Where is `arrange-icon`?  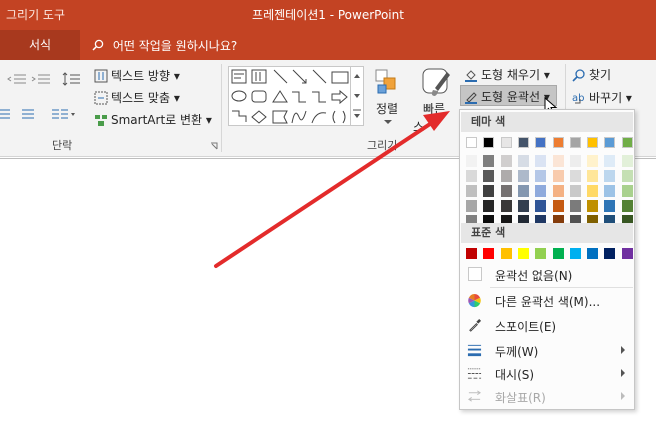
arrange-icon is located at coordinates (386, 82).